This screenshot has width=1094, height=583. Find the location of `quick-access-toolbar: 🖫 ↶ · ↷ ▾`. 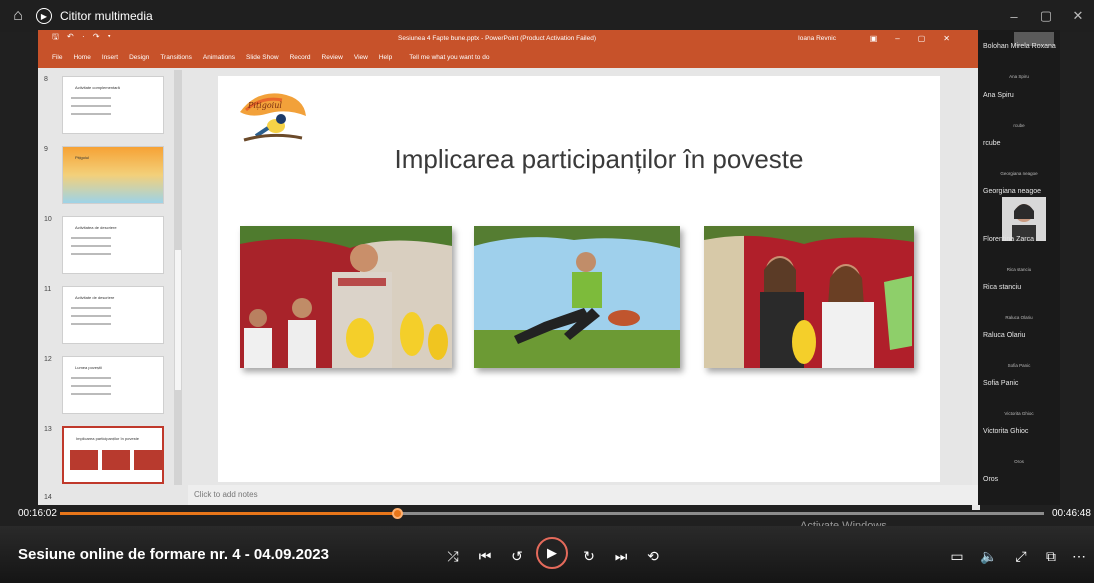

quick-access-toolbar: 🖫 ↶ · ↷ ▾ is located at coordinates (83, 36).